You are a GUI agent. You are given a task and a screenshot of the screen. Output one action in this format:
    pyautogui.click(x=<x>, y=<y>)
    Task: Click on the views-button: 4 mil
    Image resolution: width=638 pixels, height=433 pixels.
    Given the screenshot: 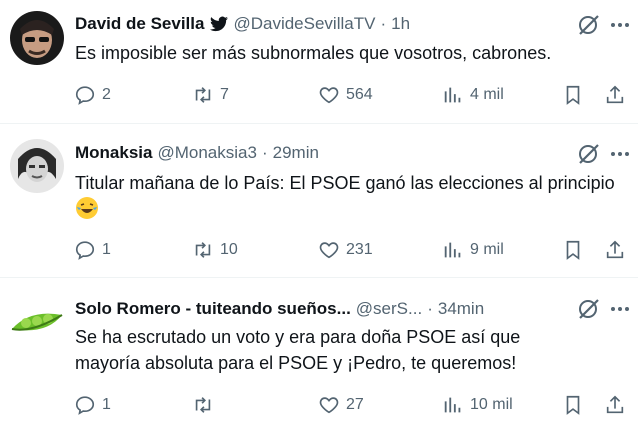 What is the action you would take?
    pyautogui.click(x=473, y=95)
    